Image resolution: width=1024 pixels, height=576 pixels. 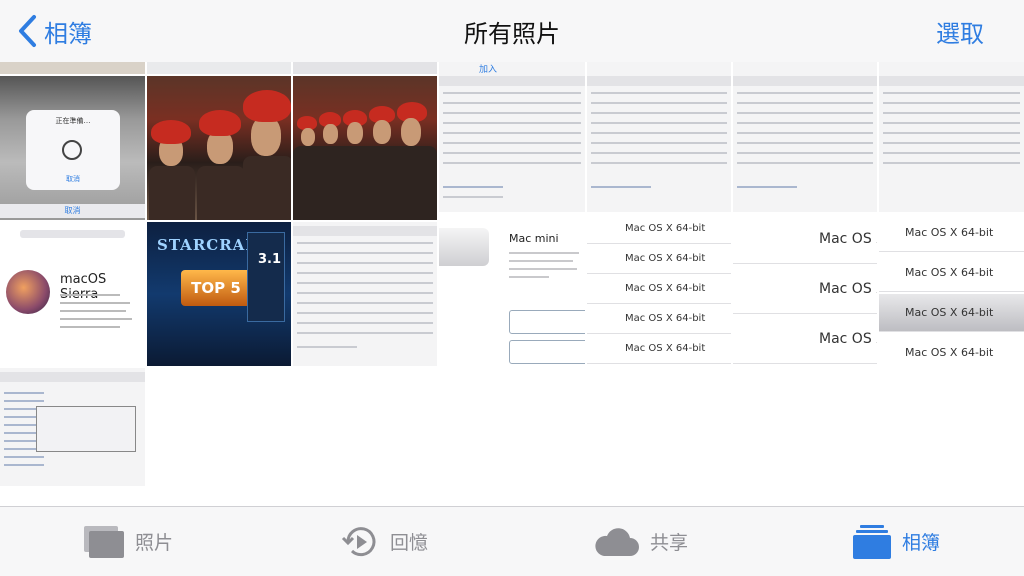 I want to click on option-box, so click(x=547, y=352).